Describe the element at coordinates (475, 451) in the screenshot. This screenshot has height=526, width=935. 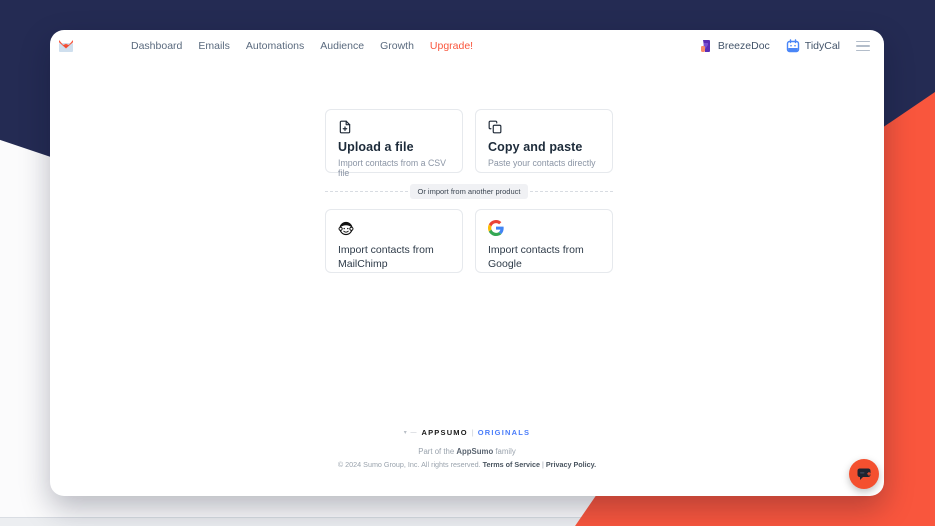
I see `family-appsumo: AppSumo` at that location.